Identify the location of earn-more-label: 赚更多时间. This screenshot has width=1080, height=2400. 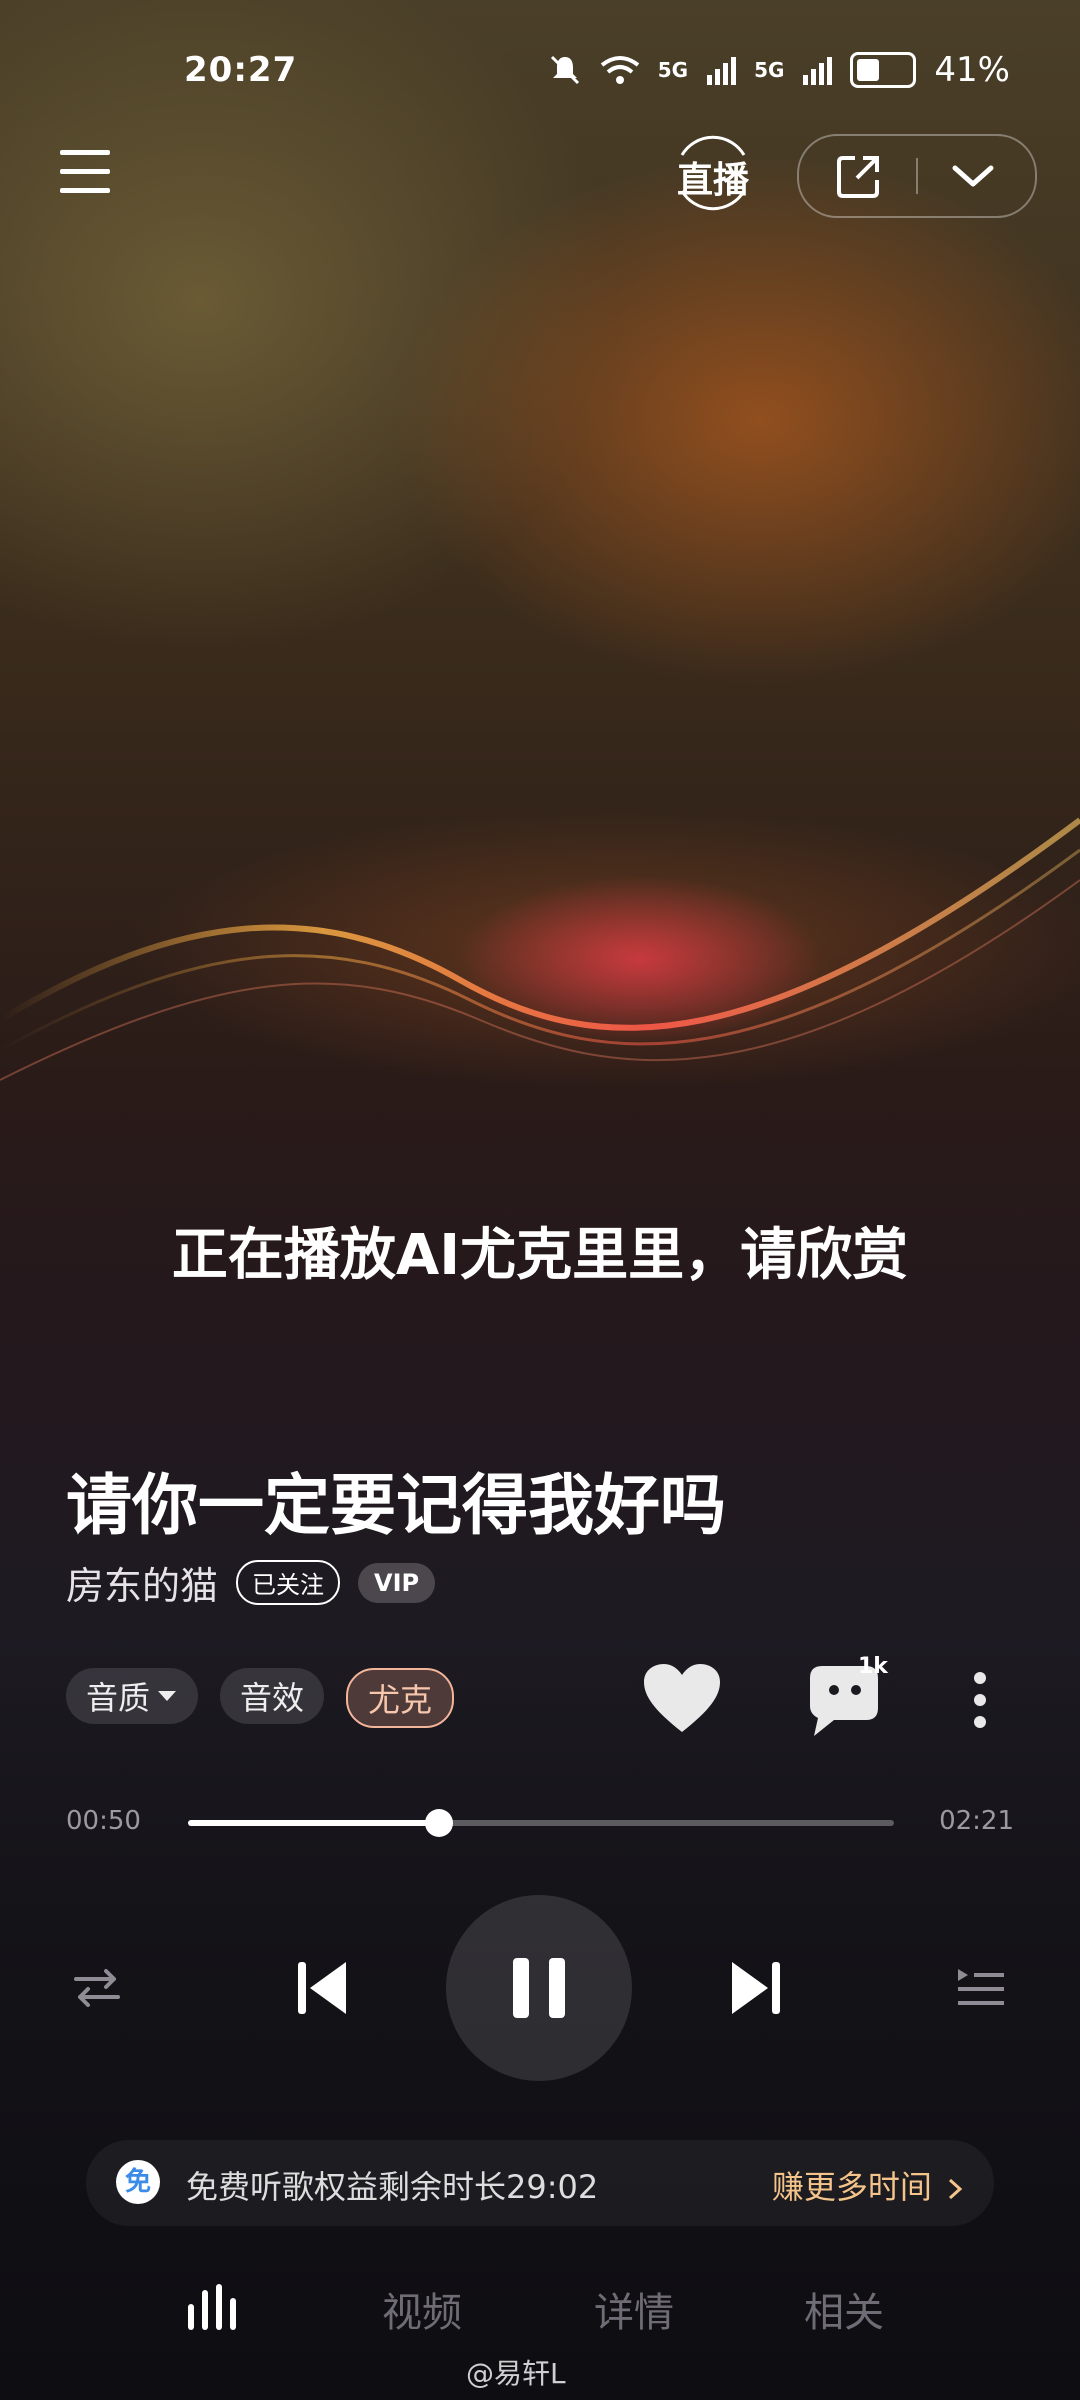
(851, 2187).